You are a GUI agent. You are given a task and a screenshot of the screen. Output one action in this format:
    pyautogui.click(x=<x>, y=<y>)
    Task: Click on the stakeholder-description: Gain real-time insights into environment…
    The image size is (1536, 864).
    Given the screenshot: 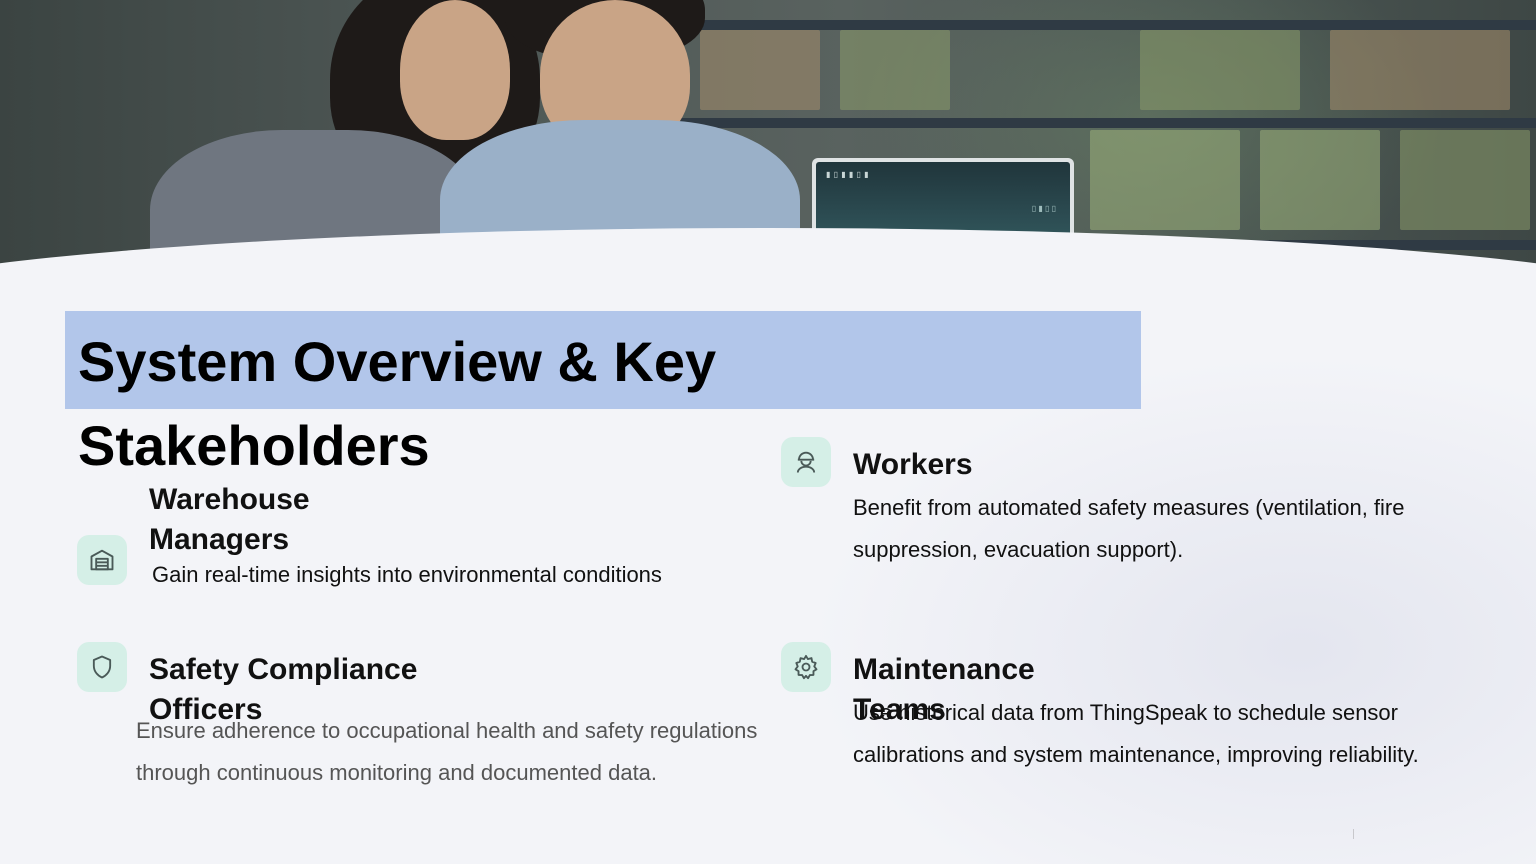 What is the action you would take?
    pyautogui.click(x=407, y=574)
    